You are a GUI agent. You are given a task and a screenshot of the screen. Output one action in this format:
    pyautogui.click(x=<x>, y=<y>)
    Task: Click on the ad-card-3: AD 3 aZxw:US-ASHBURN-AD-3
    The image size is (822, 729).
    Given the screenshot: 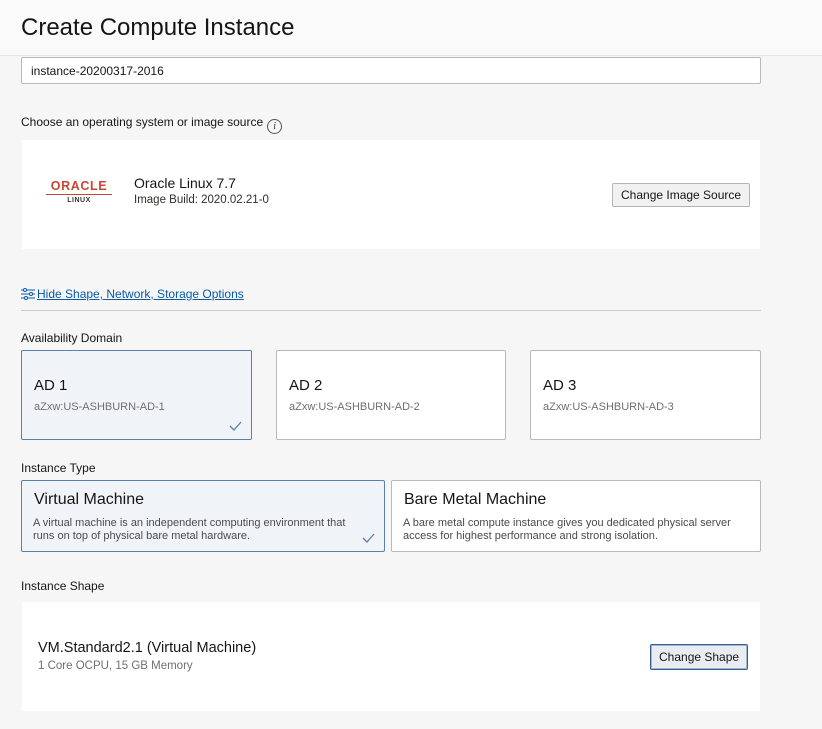 What is the action you would take?
    pyautogui.click(x=645, y=395)
    